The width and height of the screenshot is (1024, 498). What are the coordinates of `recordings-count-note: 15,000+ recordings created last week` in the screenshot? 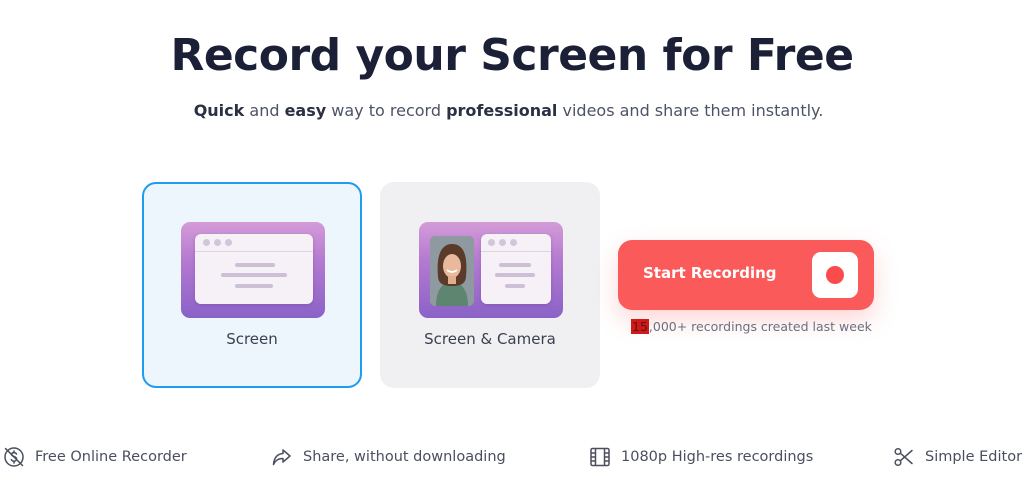 It's located at (751, 326).